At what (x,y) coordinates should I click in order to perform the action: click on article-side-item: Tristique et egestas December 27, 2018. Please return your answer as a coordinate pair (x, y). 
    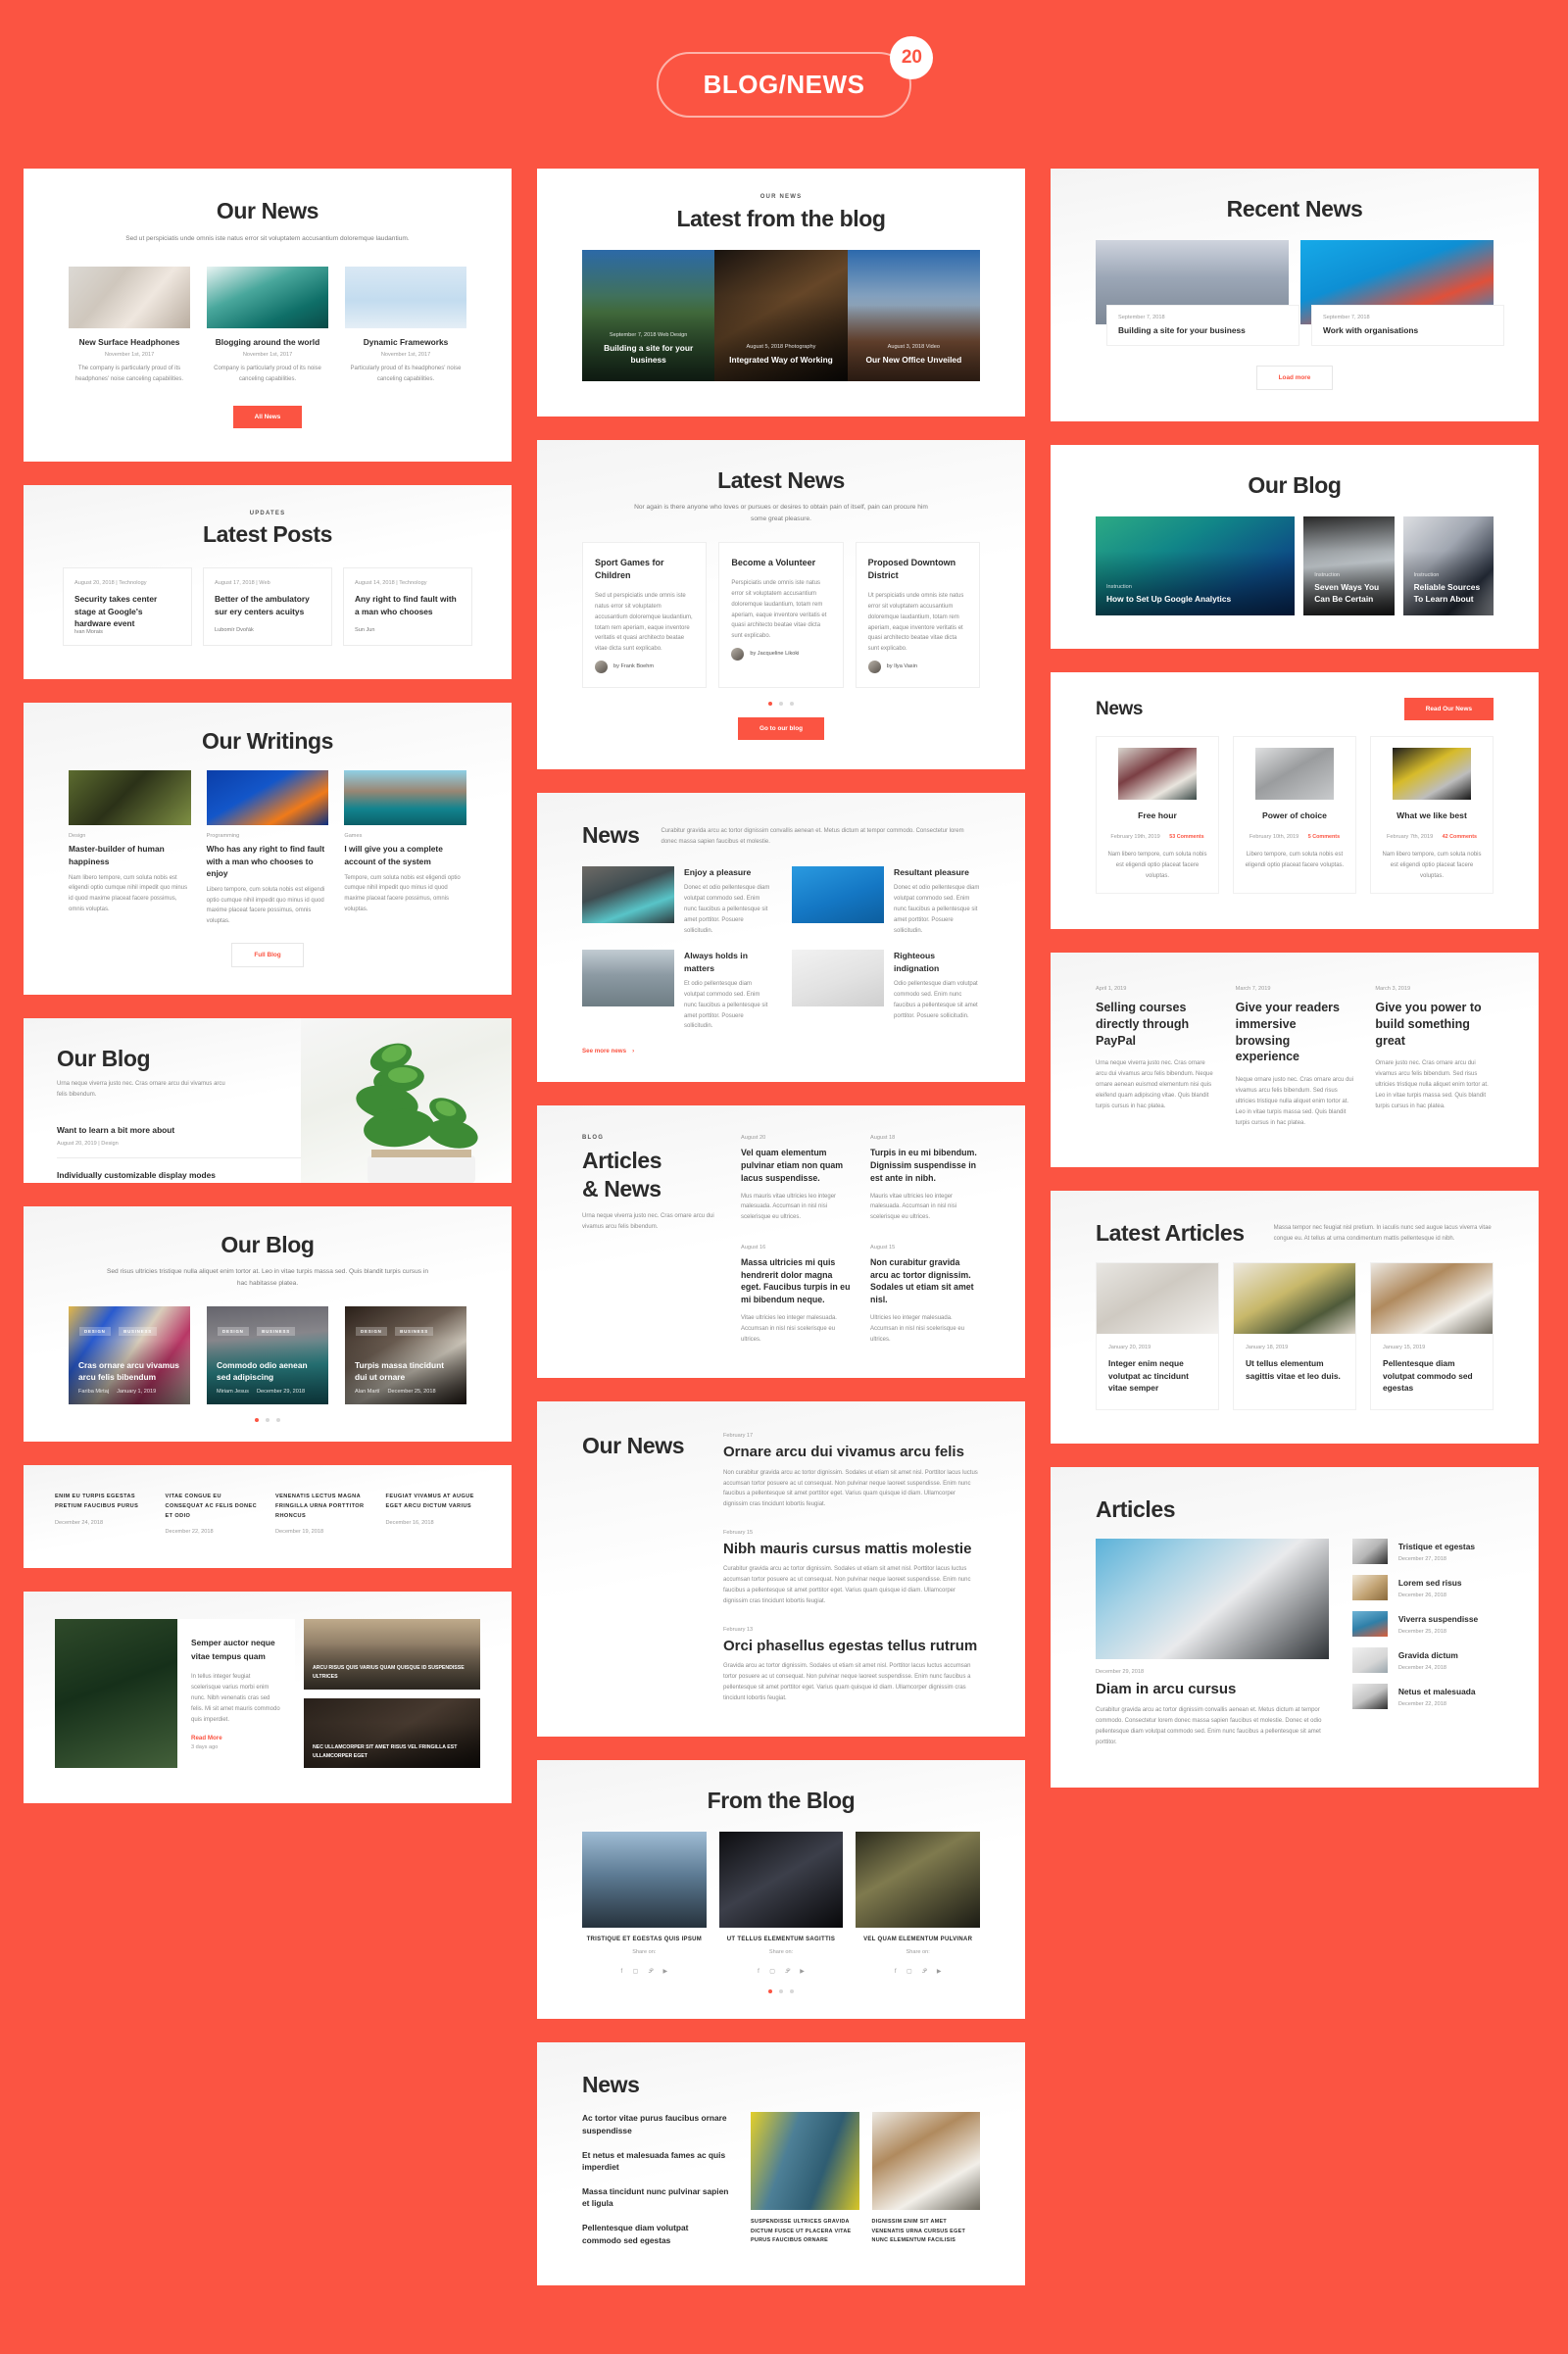
    Looking at the image, I should click on (1422, 1551).